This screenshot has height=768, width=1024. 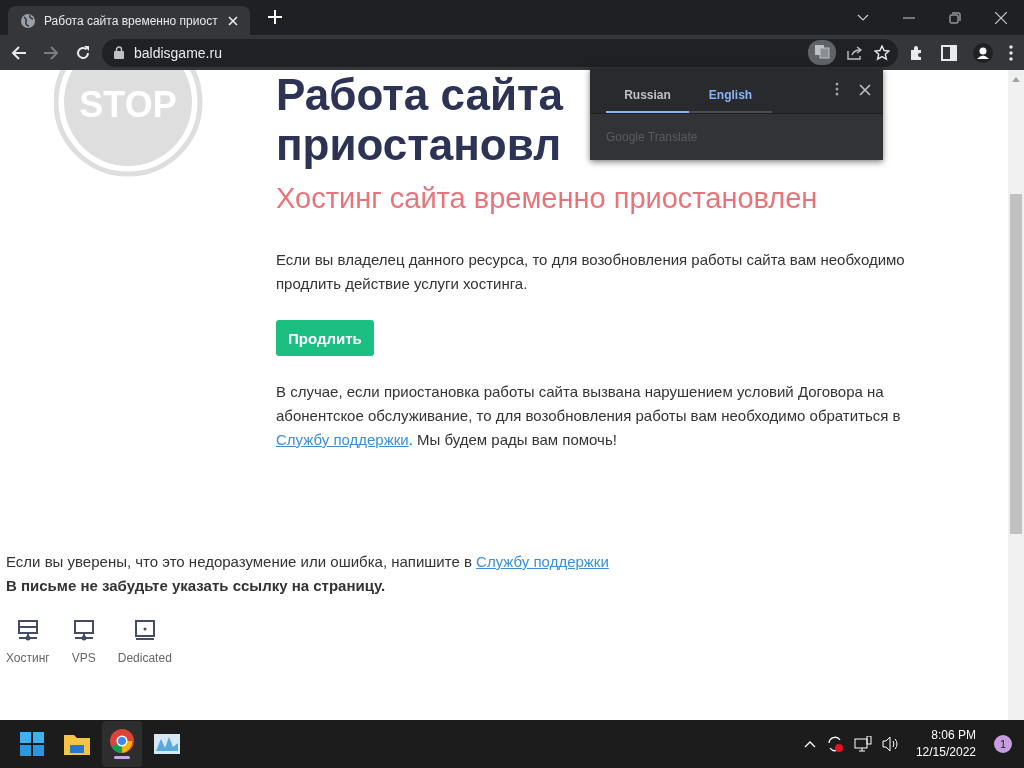 What do you see at coordinates (589, 416) in the screenshot?
I see `paragraph: В случае, если приостановка работы сайта вызвана нарушением условий Договора на абонентское обслуживание, то для возобновления работы вам необходимо обратиться в Службу поддержки. Мы будем рады вам помочь!` at bounding box center [589, 416].